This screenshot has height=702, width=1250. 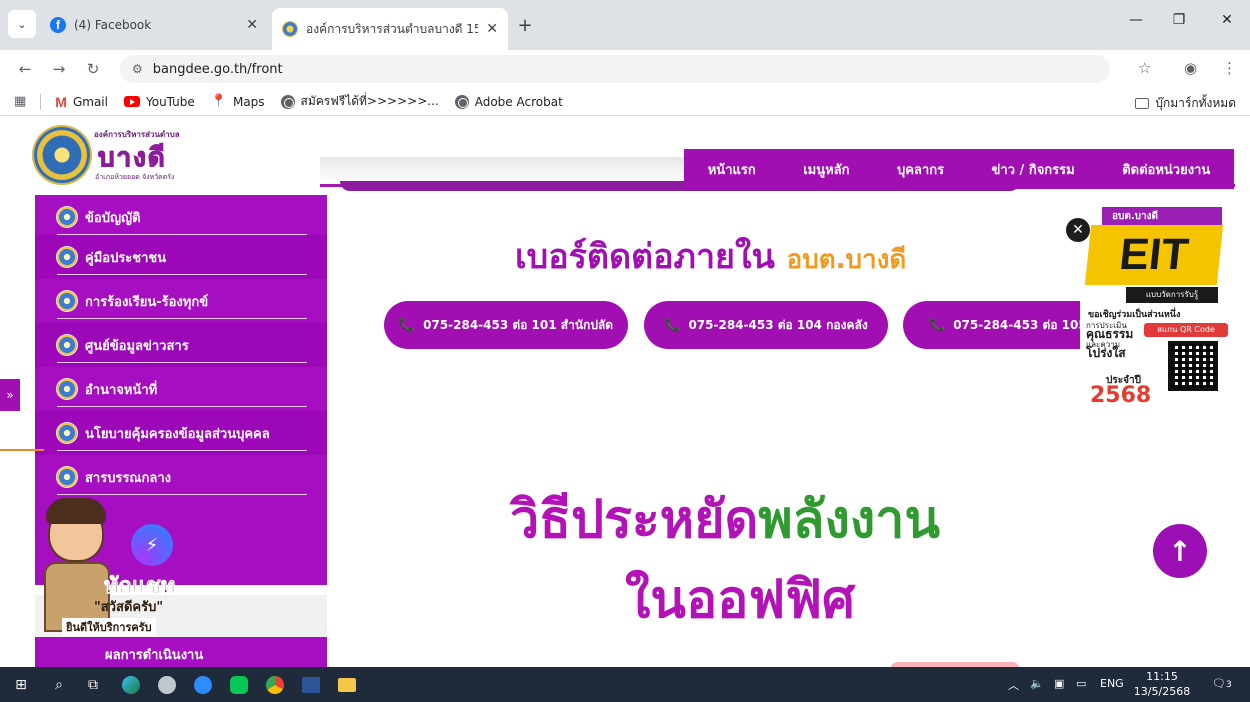 What do you see at coordinates (461, 101) in the screenshot?
I see `globe-icon` at bounding box center [461, 101].